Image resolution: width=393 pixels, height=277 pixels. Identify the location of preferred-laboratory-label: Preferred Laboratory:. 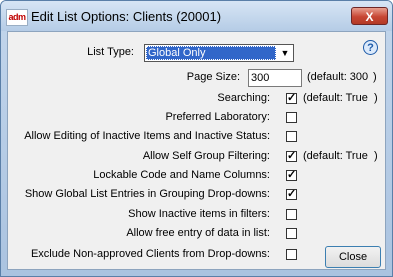
(217, 117).